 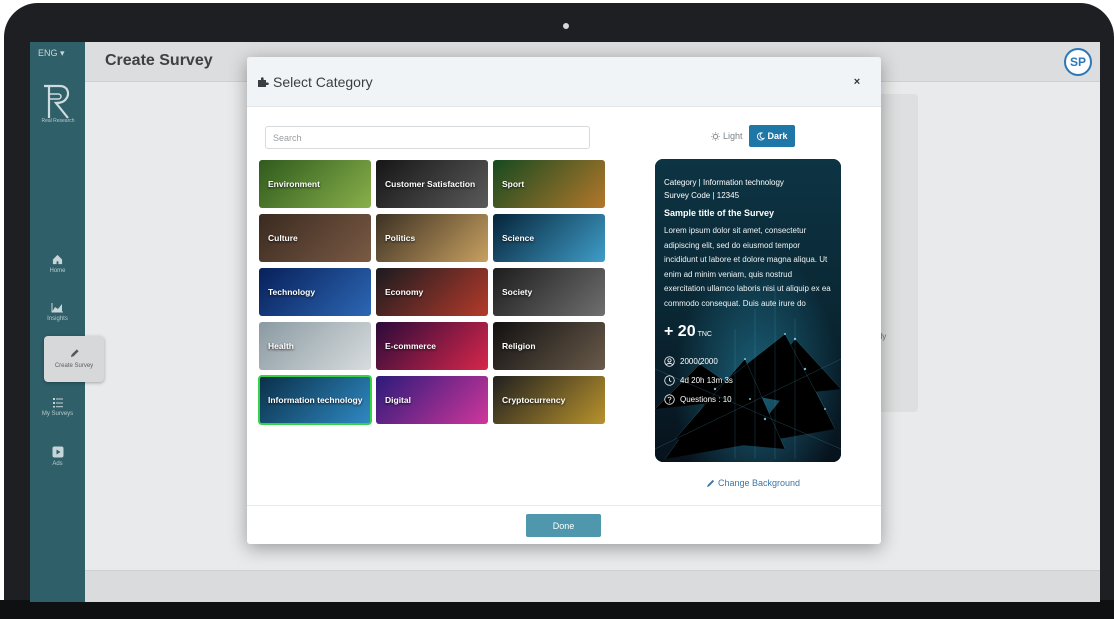 What do you see at coordinates (564, 82) in the screenshot?
I see `modal-header: Select Category ×` at bounding box center [564, 82].